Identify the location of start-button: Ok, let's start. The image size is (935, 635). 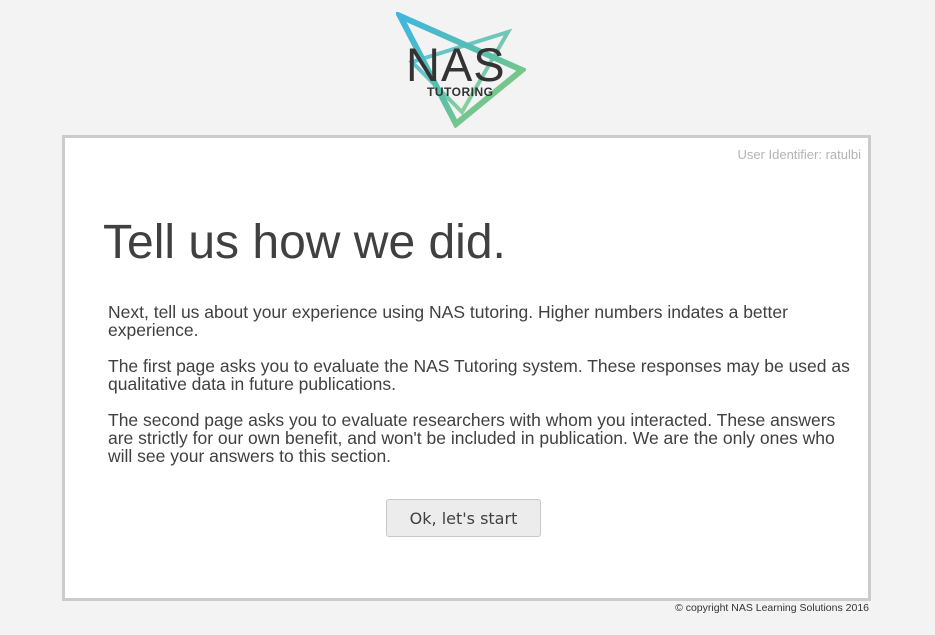
(463, 518).